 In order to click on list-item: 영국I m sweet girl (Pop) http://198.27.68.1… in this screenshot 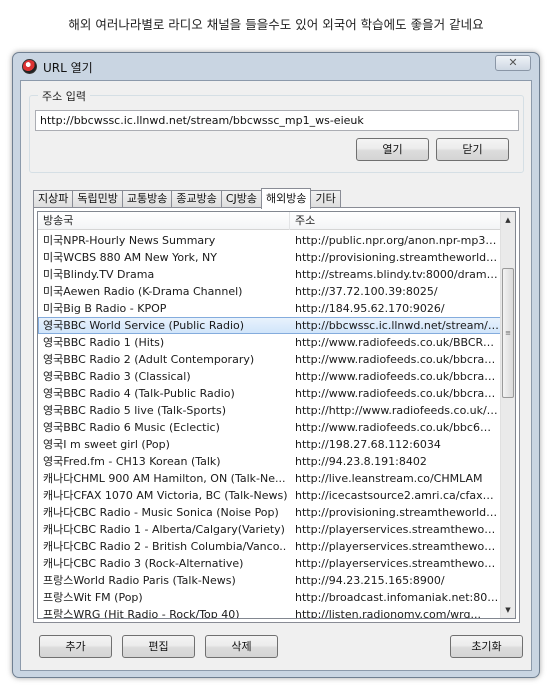, I will do `click(270, 444)`.